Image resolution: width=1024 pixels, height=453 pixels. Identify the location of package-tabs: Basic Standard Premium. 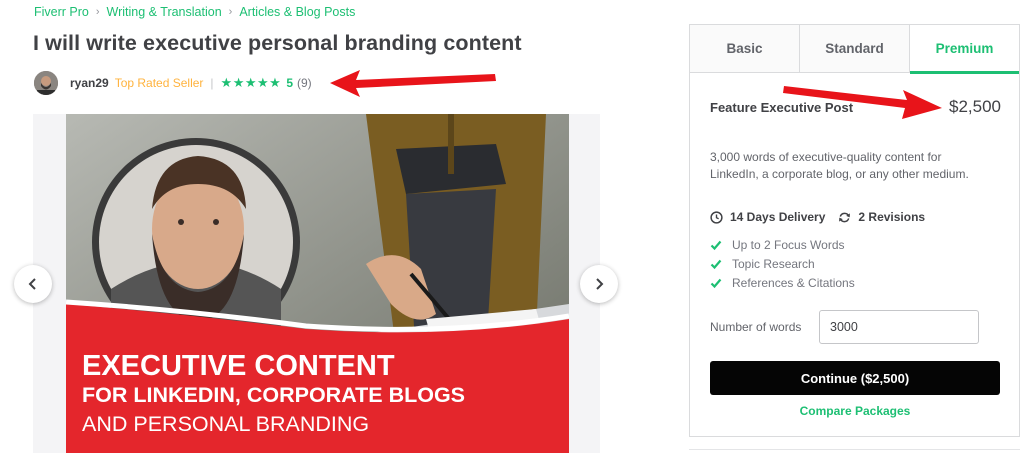
(854, 49).